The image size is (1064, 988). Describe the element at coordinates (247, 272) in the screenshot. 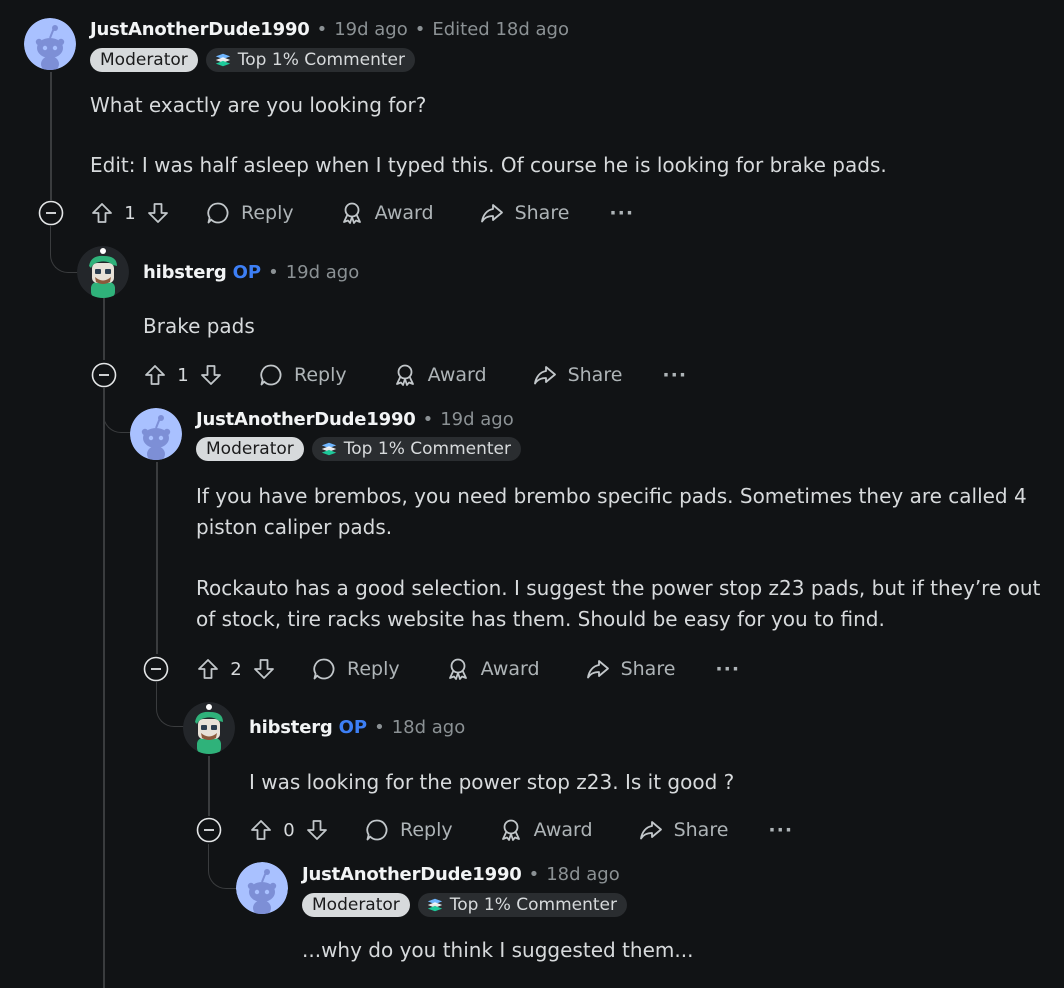

I see `op-label: OP` at that location.